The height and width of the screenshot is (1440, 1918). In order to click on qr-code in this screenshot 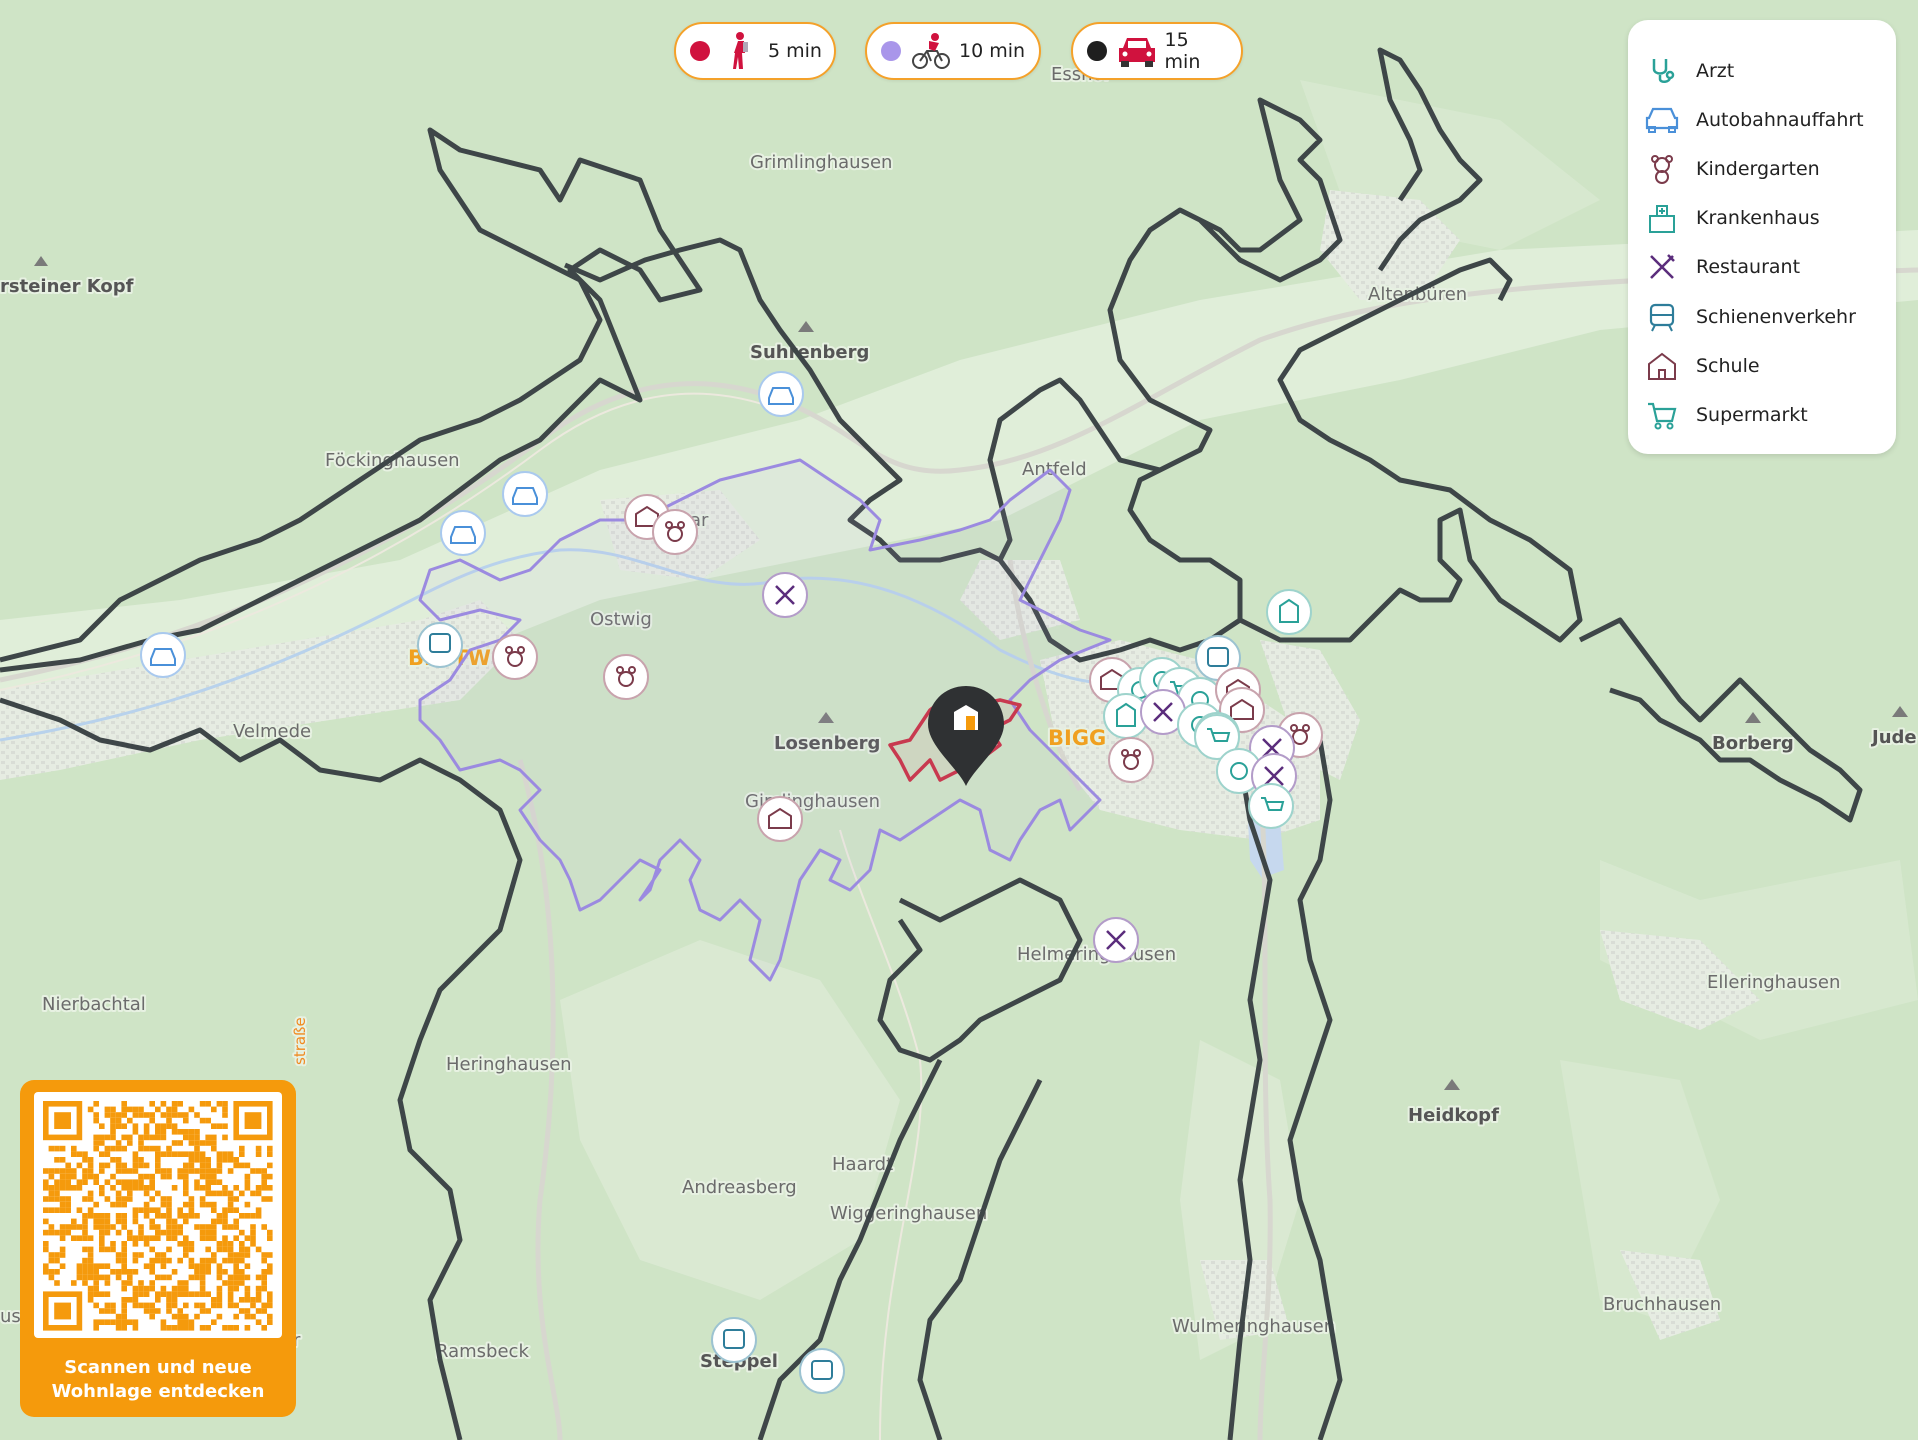, I will do `click(158, 1215)`.